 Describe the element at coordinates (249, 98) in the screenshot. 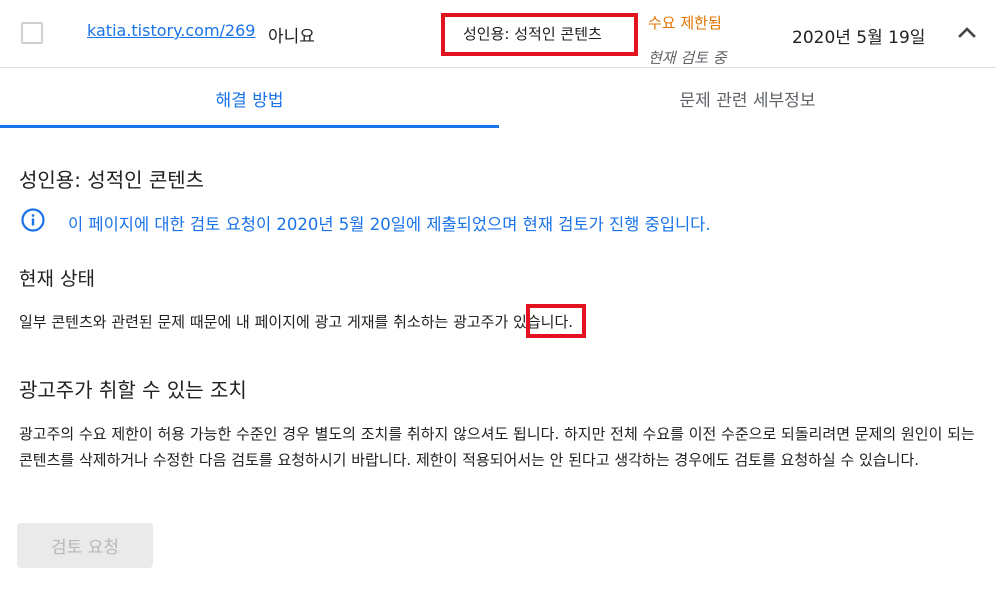

I see `tab-solution: 해결 방법` at that location.